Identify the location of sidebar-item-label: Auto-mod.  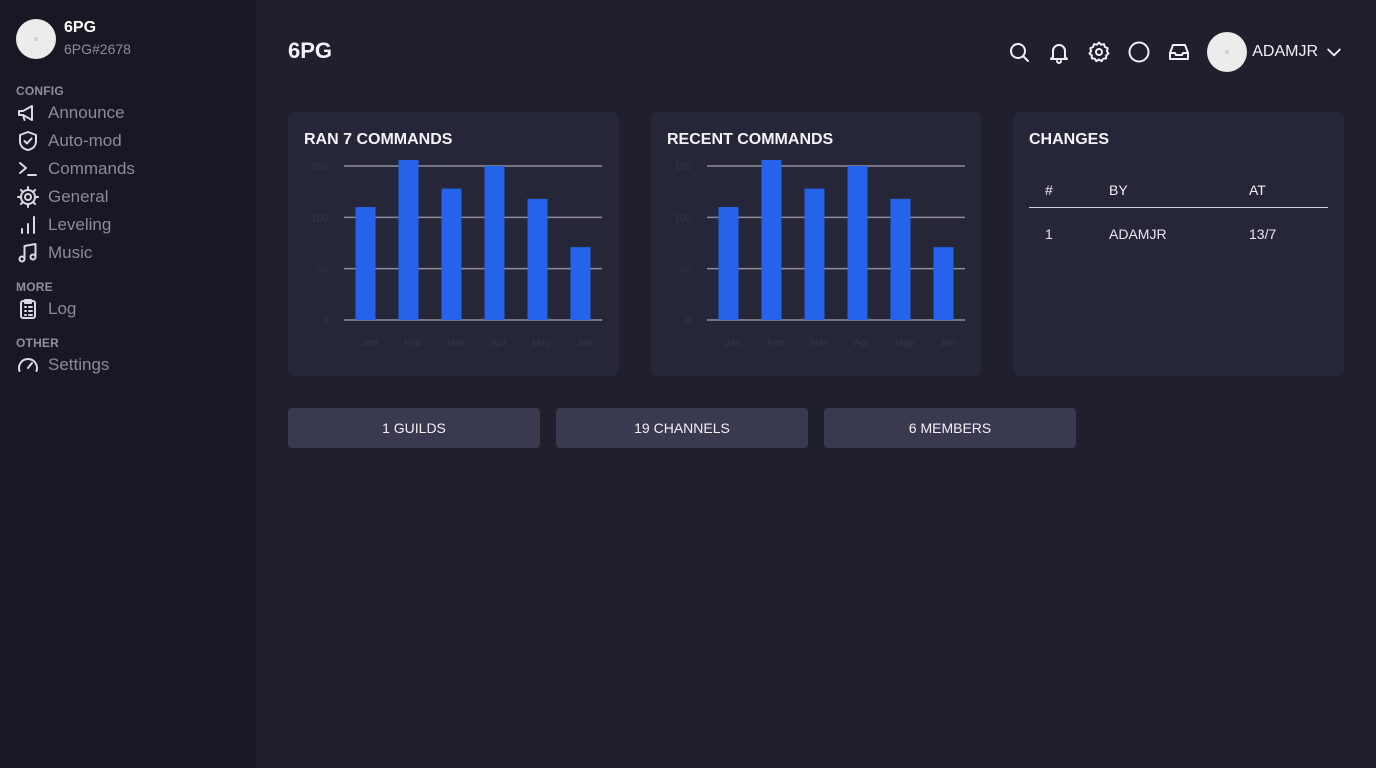
(85, 140).